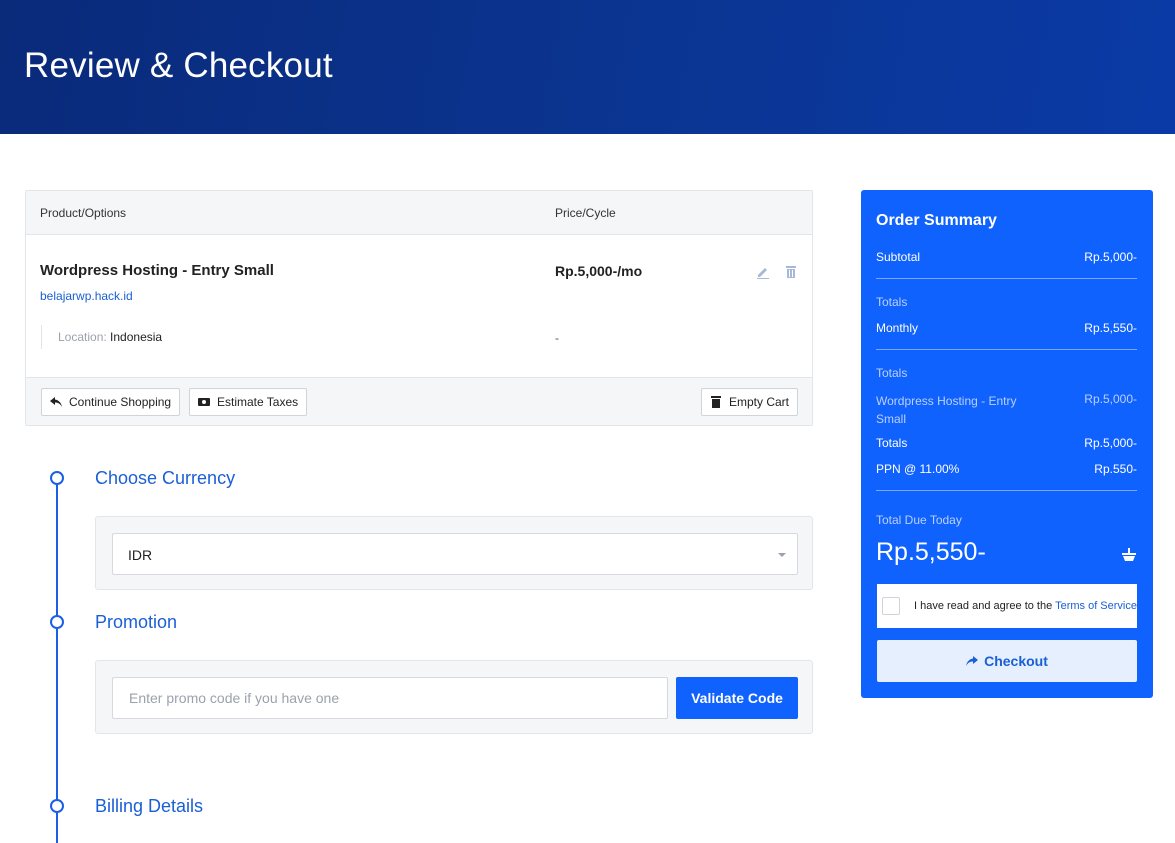 The height and width of the screenshot is (843, 1175). Describe the element at coordinates (1110, 328) in the screenshot. I see `monthly-value: Rp.5,550-` at that location.